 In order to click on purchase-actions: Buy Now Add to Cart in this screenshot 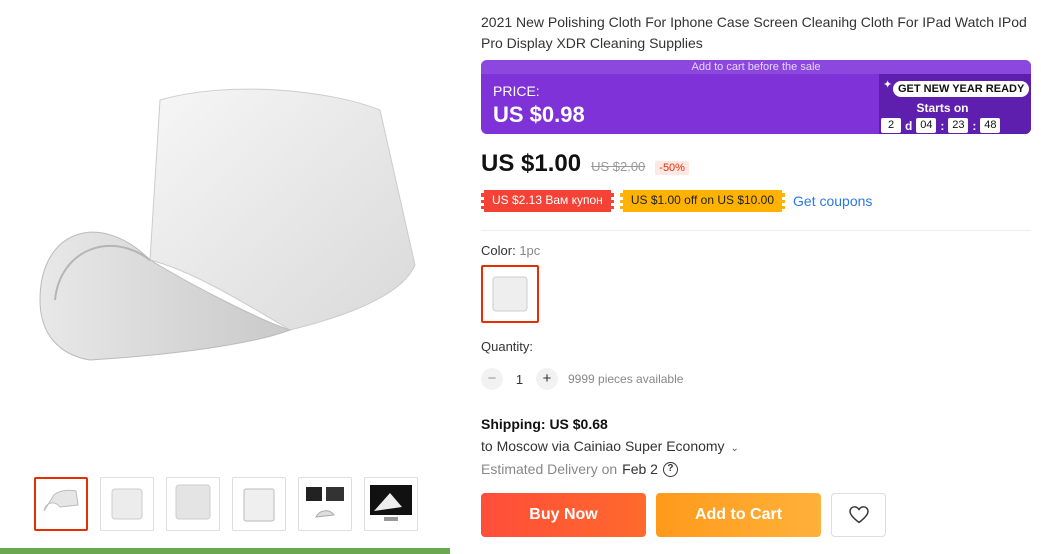, I will do `click(756, 515)`.